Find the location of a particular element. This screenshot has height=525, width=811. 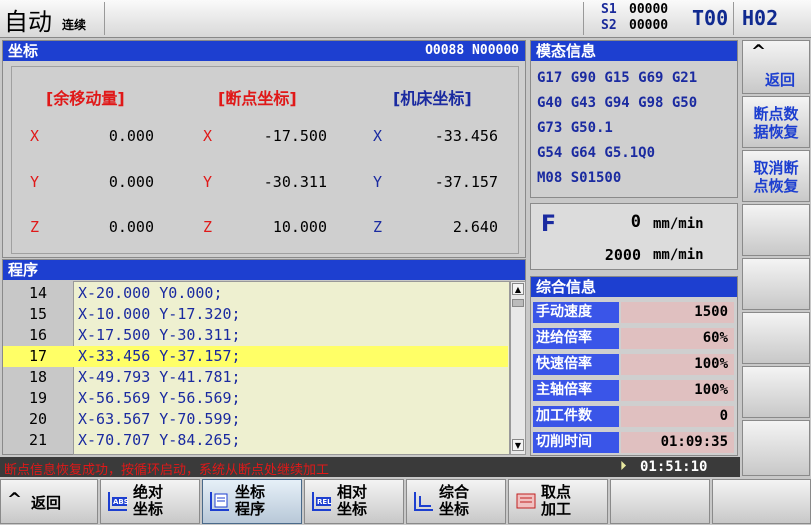

rel-coord-icon: REL is located at coordinates (322, 501).